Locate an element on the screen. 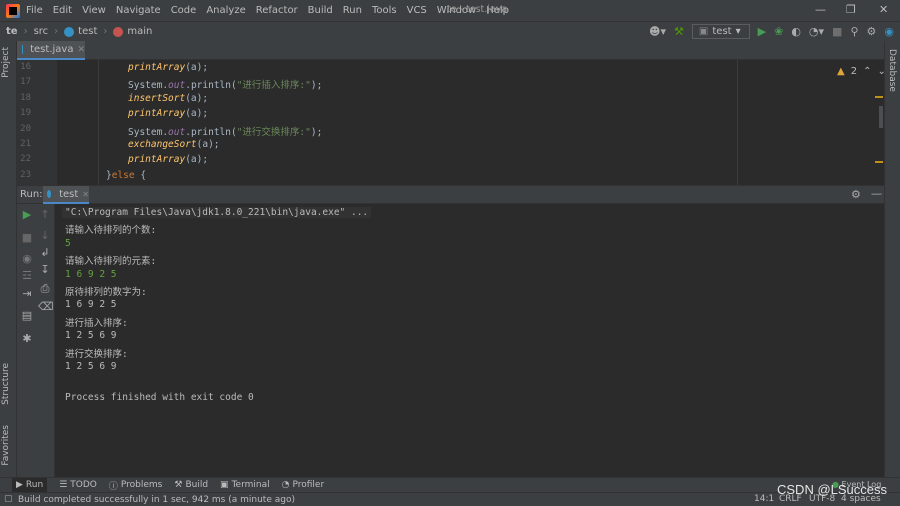 The width and height of the screenshot is (900, 506). breadcrumb-label: te is located at coordinates (12, 31).